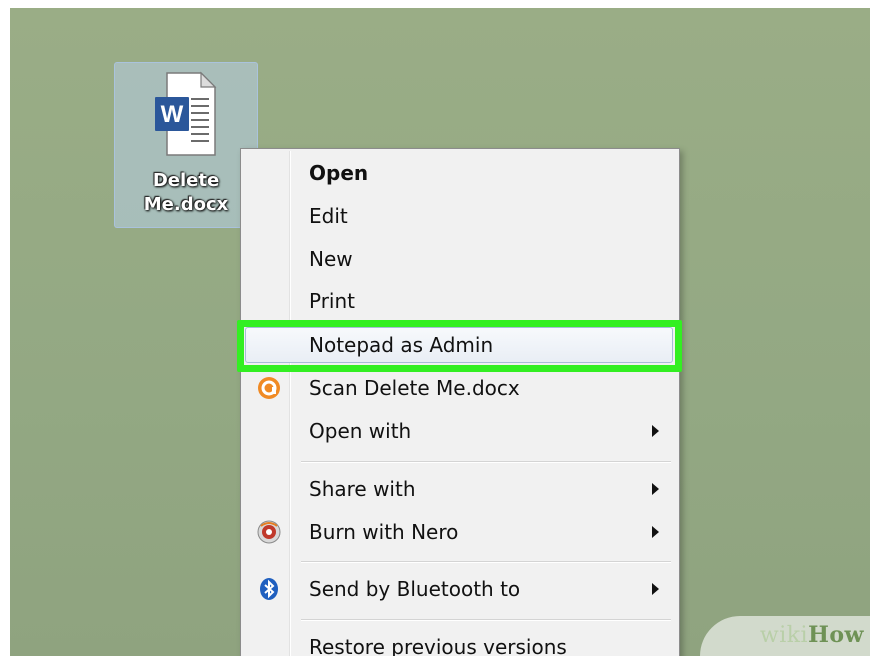  I want to click on menu-item-open-with: Open with, so click(460, 431).